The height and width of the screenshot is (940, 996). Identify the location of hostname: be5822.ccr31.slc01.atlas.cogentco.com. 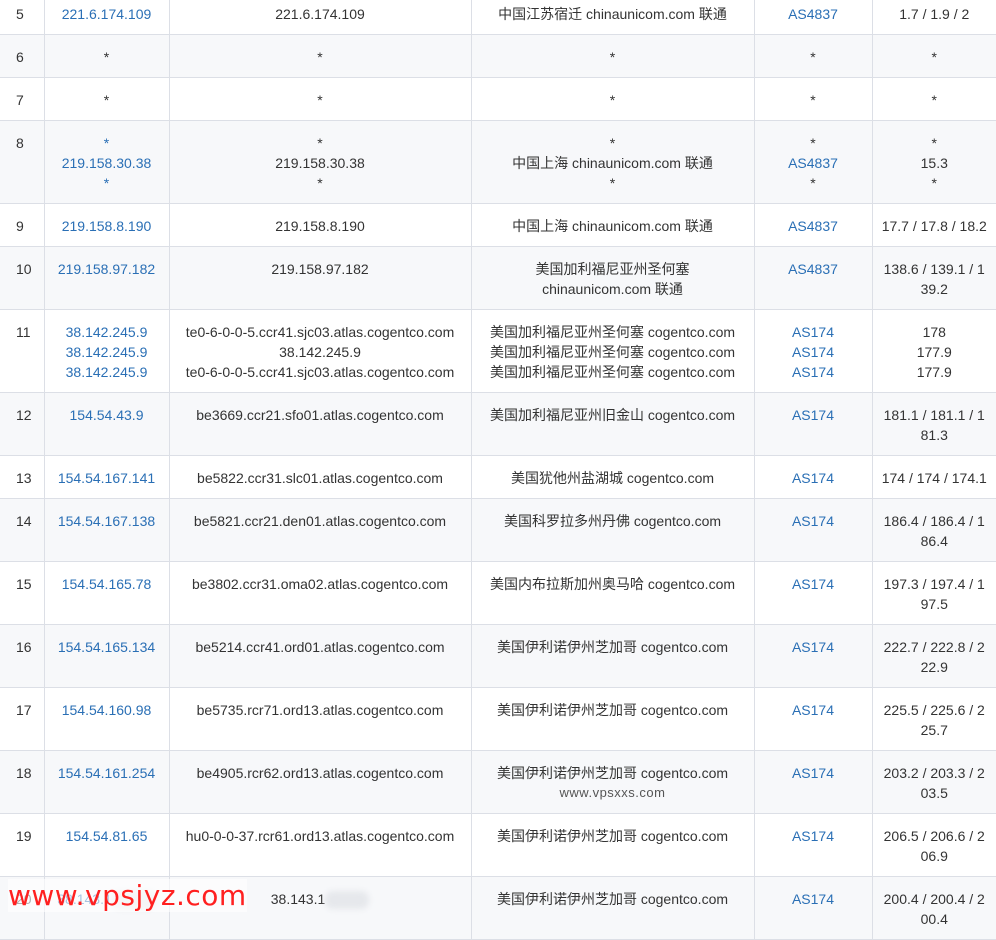
(320, 478).